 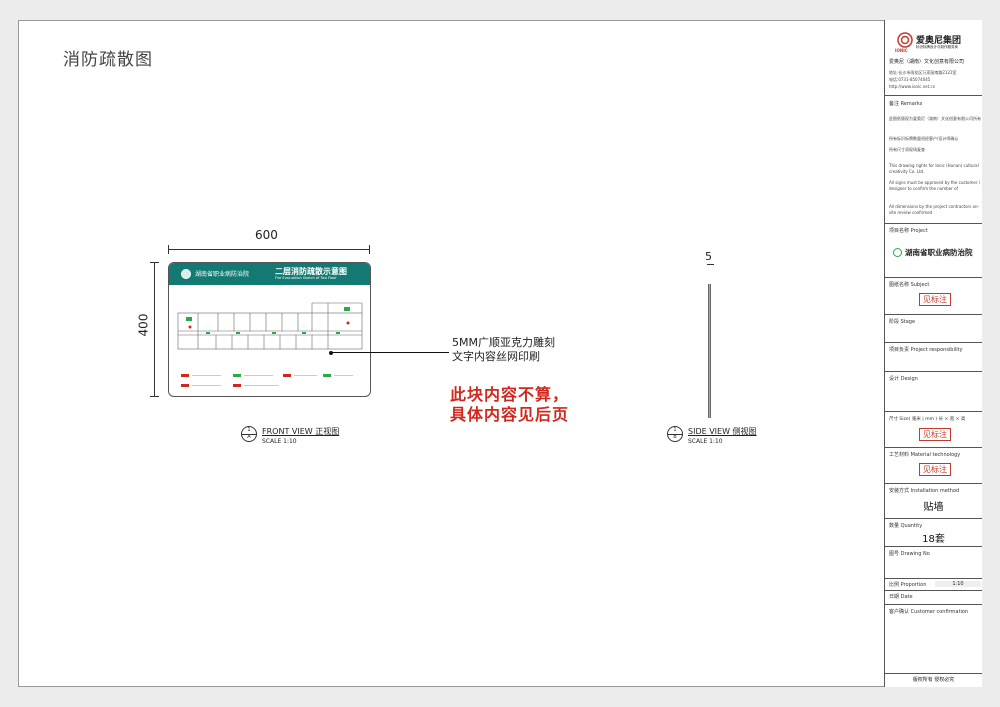 I want to click on proportion-value: 1:10, so click(x=958, y=584).